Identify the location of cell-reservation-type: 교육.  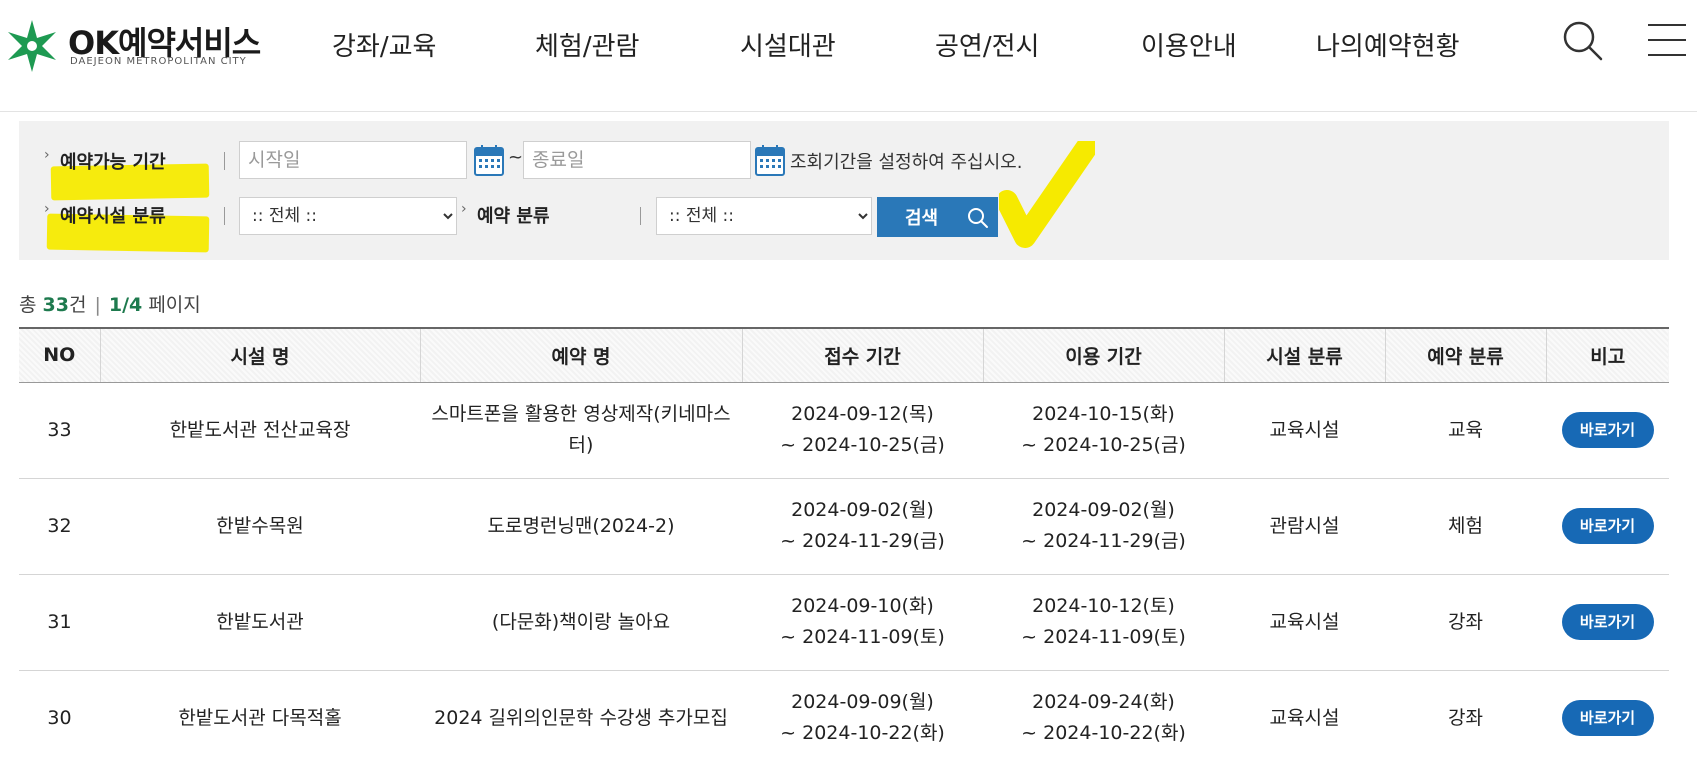
(1465, 430).